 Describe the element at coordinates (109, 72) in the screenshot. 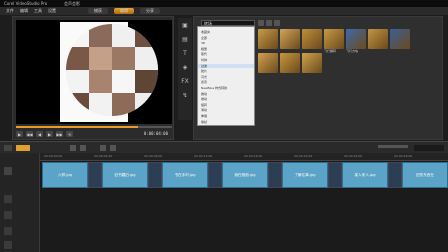

I see `video-frame` at that location.